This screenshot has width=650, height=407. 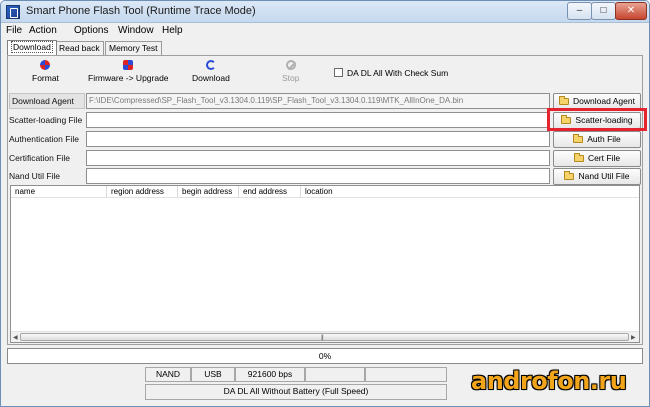 I want to click on authentication-file-path-field, so click(x=318, y=139).